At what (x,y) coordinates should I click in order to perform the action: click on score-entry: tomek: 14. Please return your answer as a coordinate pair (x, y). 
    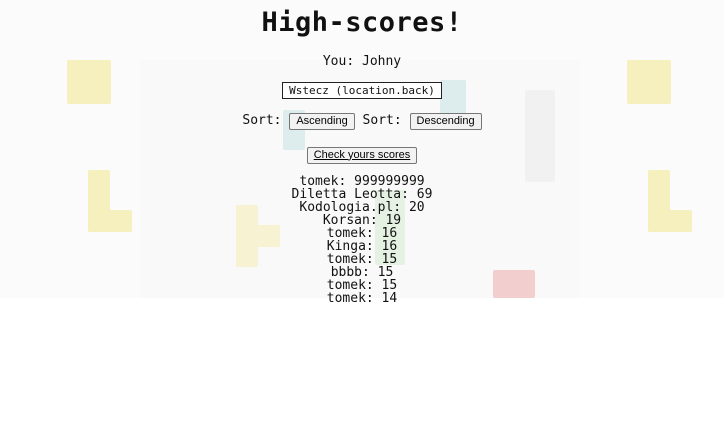
    Looking at the image, I should click on (362, 298).